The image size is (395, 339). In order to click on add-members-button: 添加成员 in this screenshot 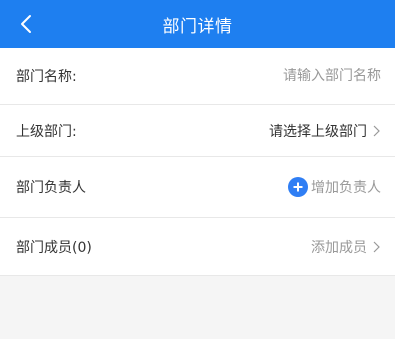, I will do `click(346, 247)`.